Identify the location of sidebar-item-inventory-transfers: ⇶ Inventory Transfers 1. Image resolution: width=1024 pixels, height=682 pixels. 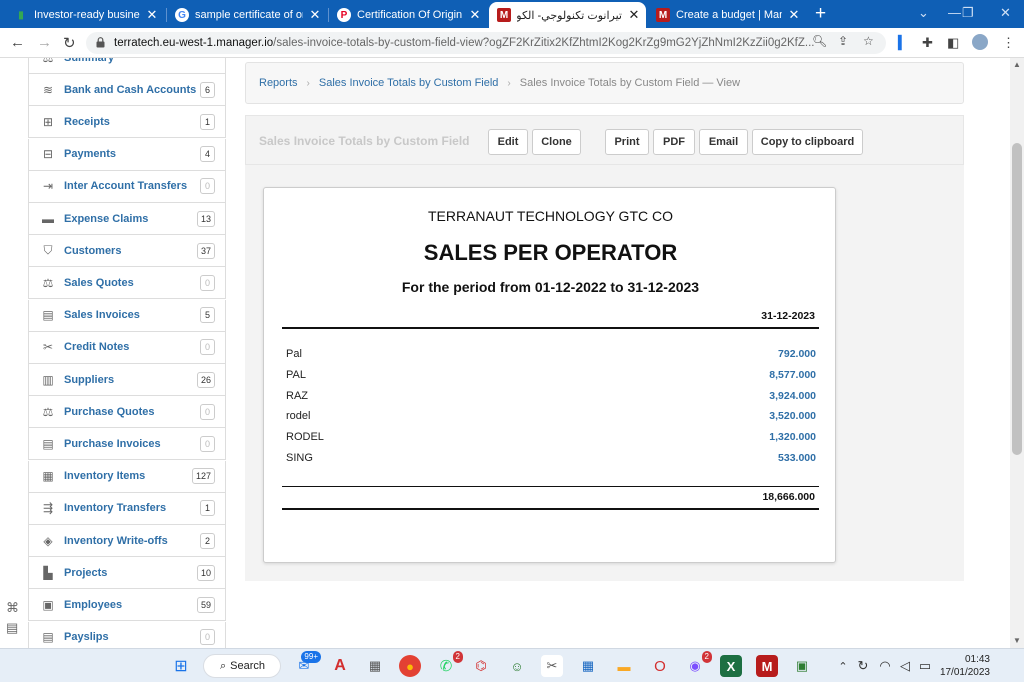
(127, 508).